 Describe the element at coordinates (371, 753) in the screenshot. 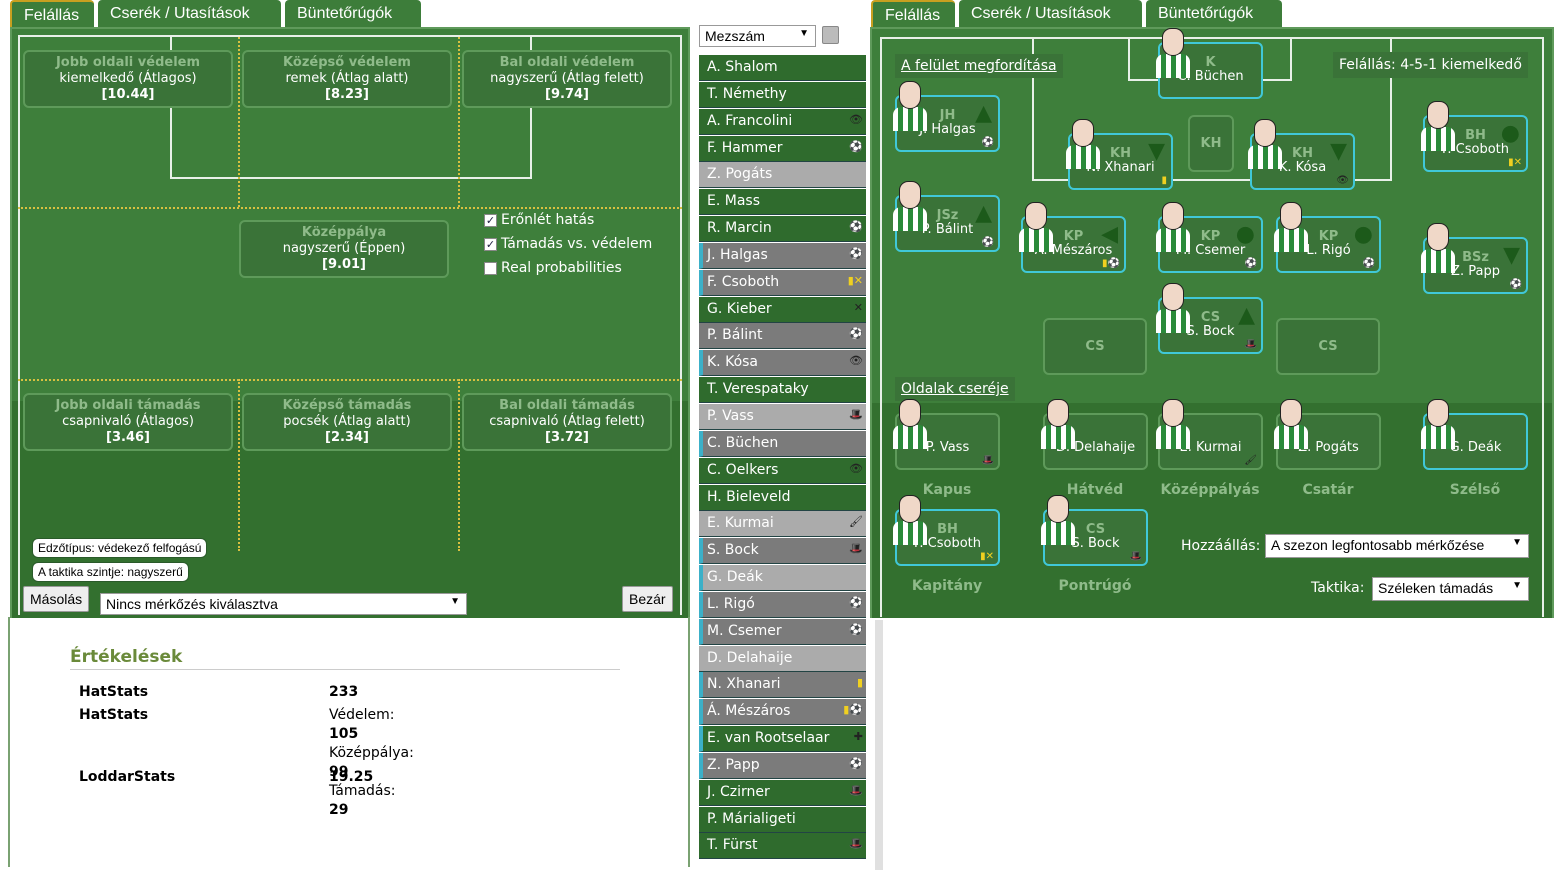

I see `stat-key: Középpálya:` at that location.